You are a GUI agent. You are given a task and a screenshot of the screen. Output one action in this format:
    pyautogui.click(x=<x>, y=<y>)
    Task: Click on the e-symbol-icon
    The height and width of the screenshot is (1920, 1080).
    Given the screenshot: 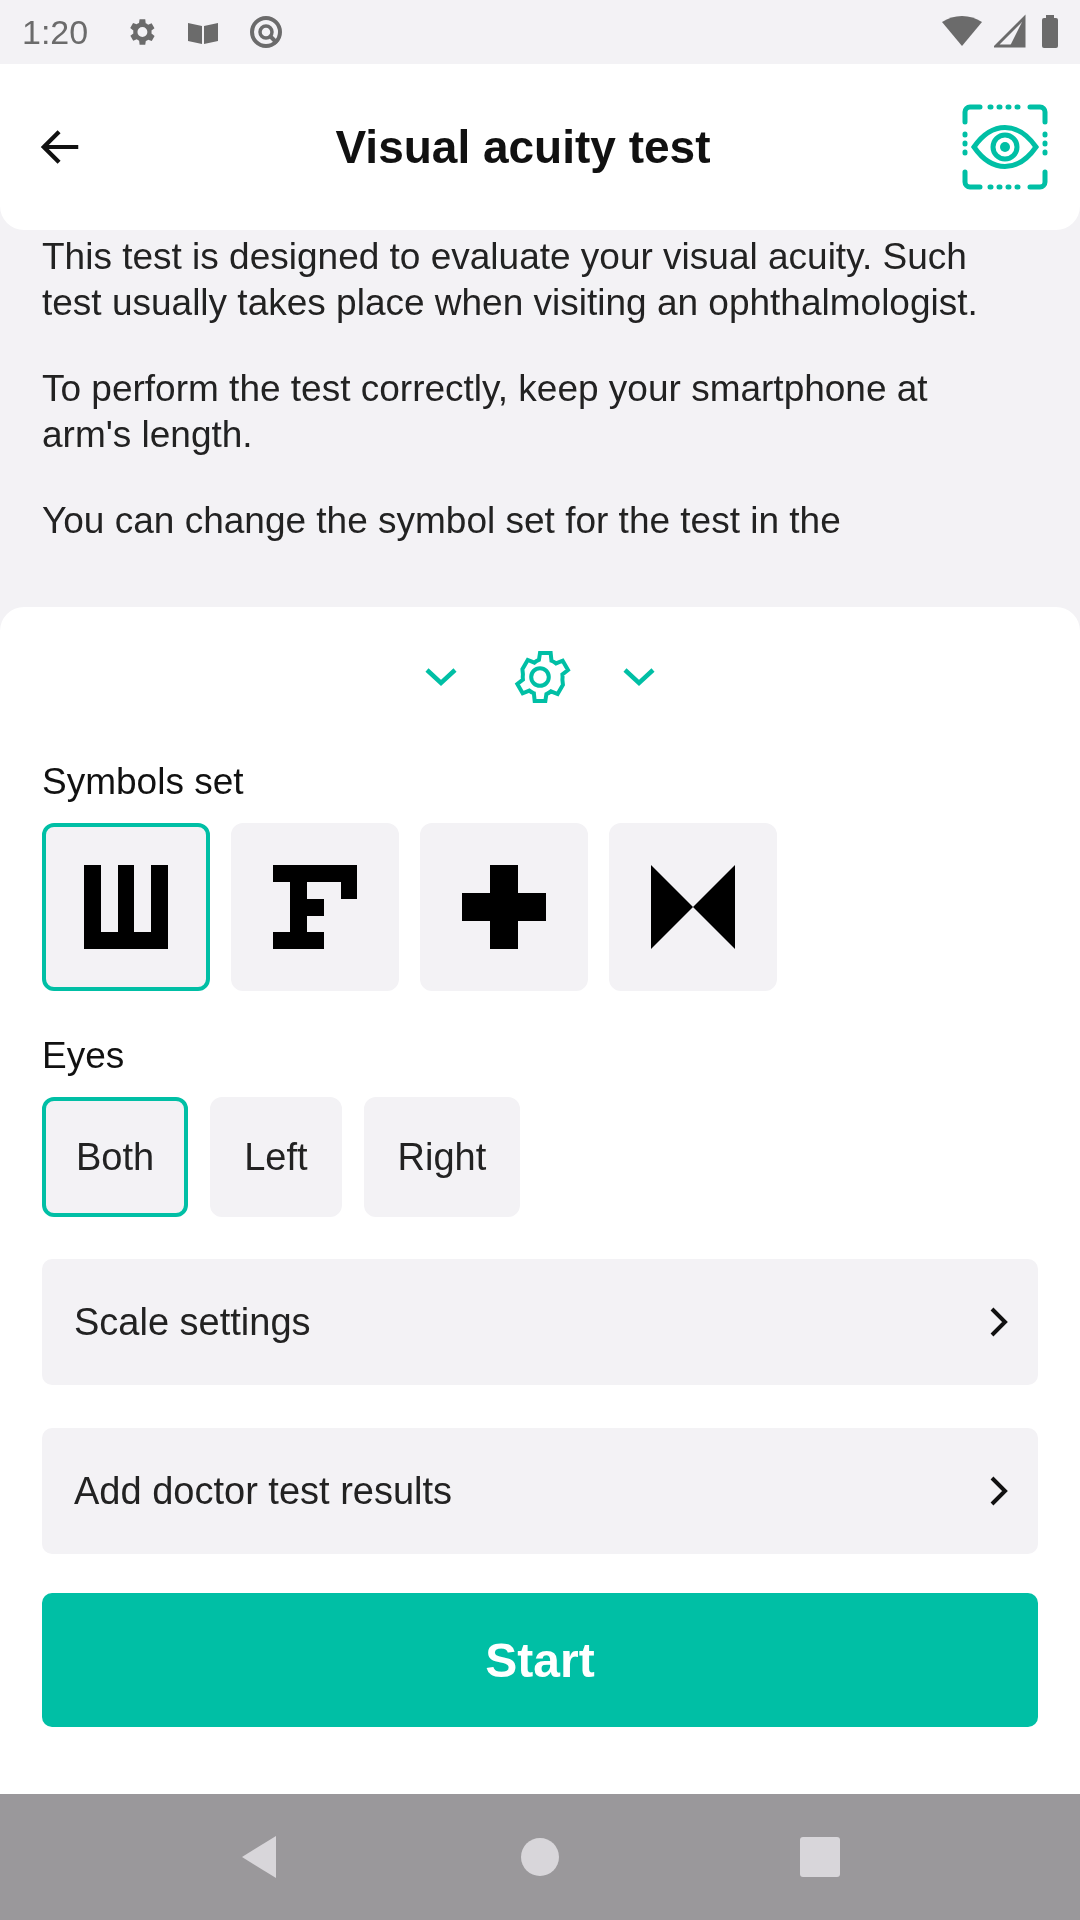 What is the action you would take?
    pyautogui.click(x=126, y=907)
    